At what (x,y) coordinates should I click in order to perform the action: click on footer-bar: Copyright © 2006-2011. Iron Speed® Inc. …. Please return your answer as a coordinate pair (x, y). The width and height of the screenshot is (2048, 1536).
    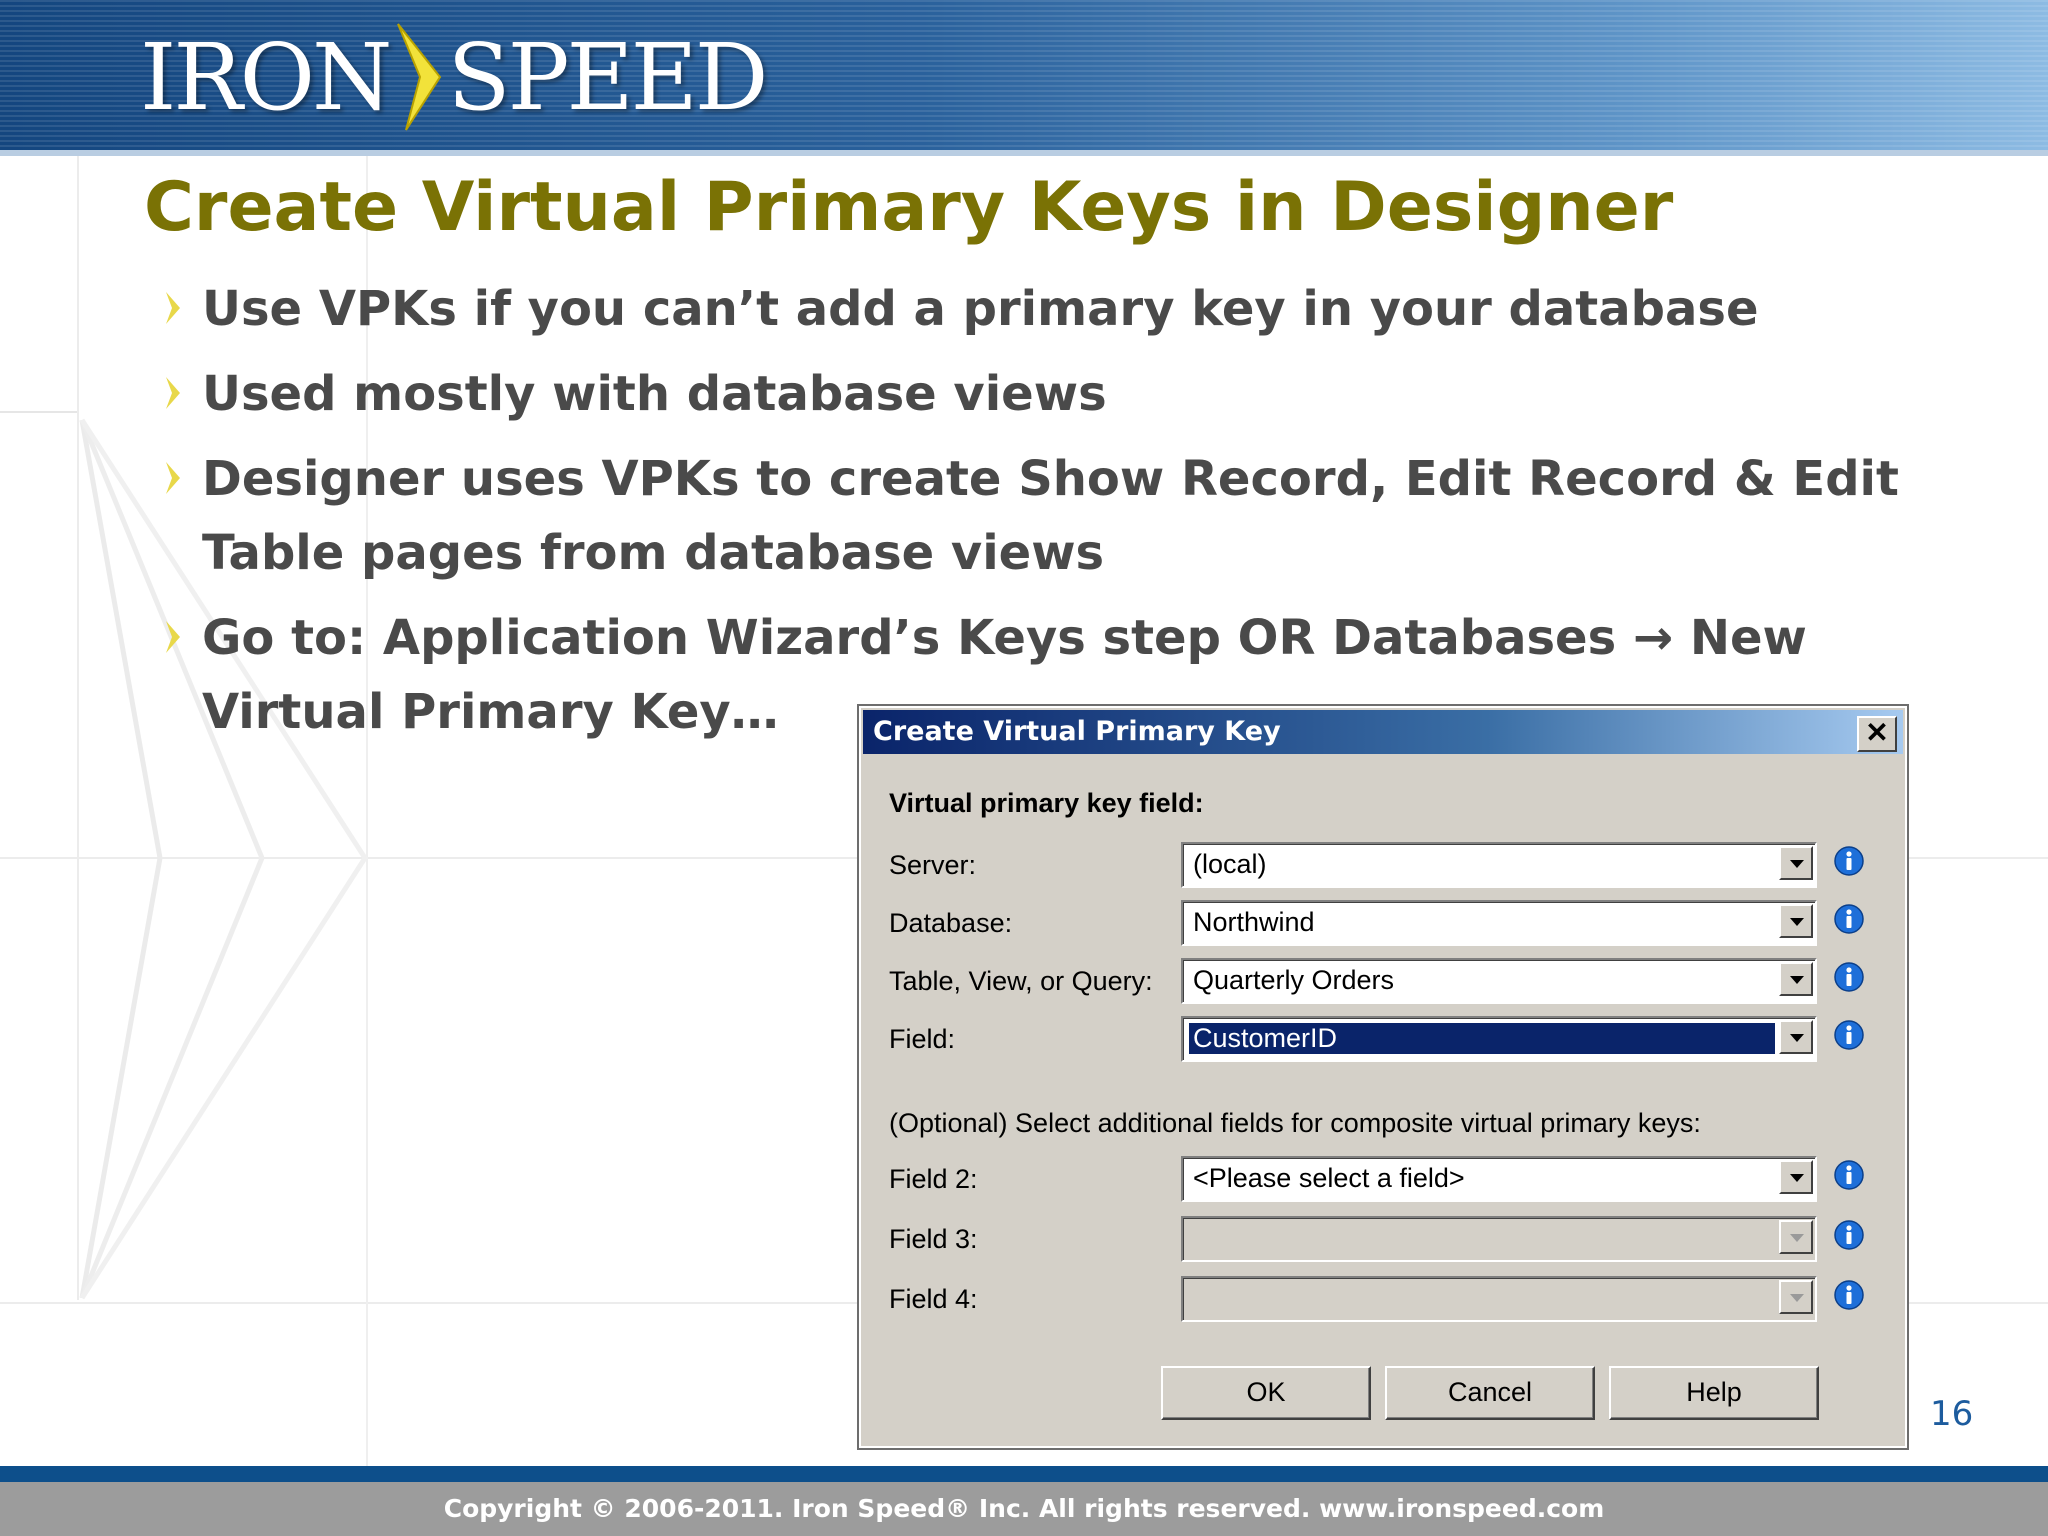
    Looking at the image, I should click on (1024, 1509).